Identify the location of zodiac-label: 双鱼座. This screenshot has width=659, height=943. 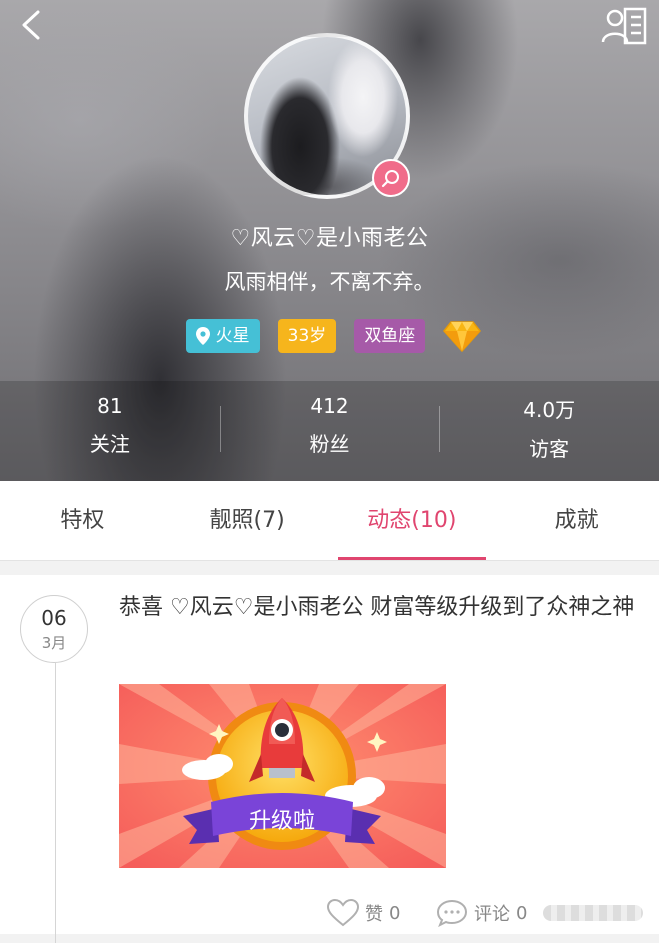
(390, 336).